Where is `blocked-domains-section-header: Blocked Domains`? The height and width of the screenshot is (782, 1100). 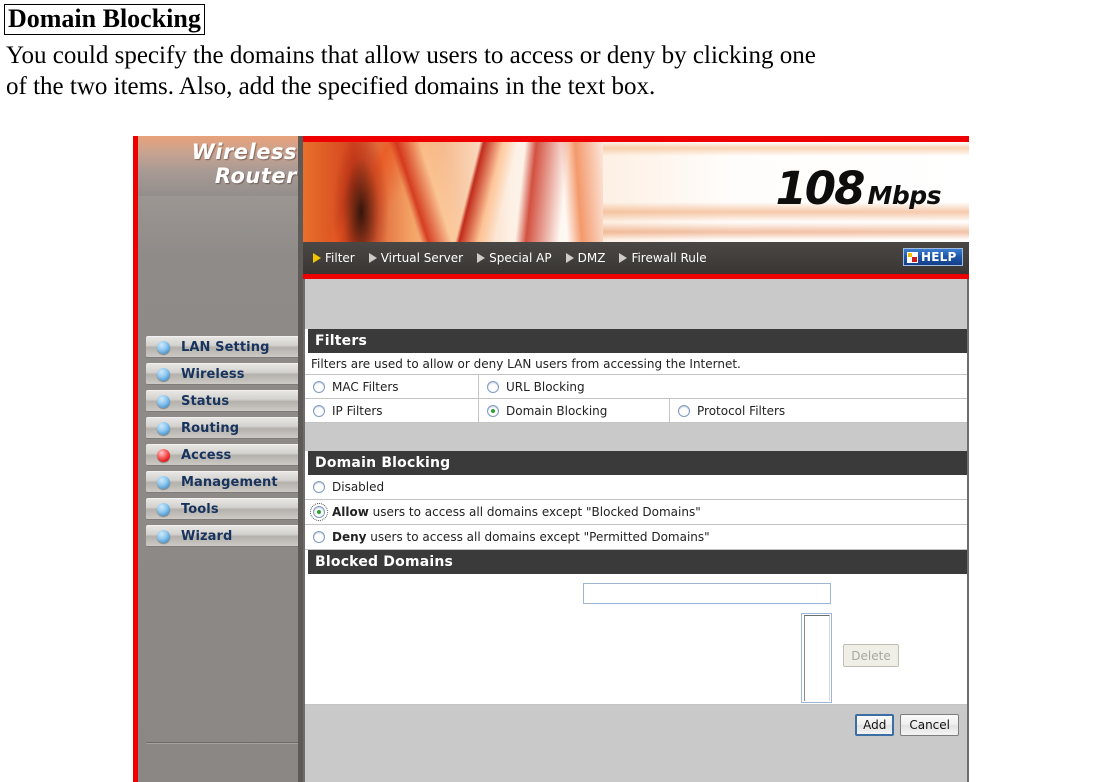
blocked-domains-section-header: Blocked Domains is located at coordinates (636, 562).